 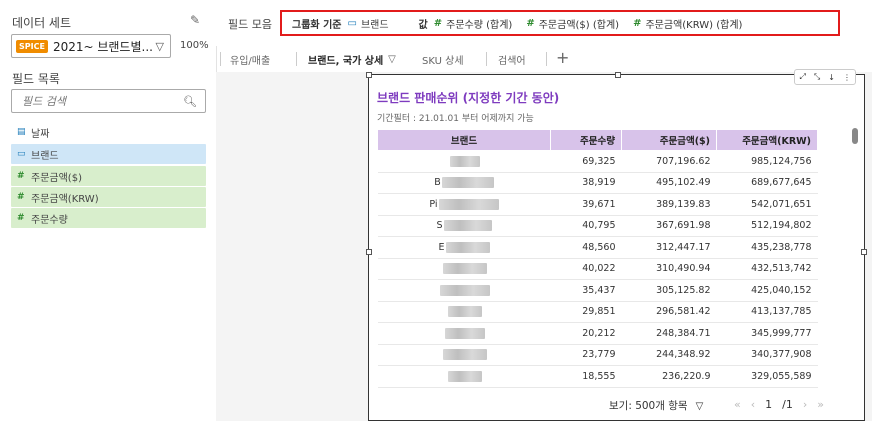 I want to click on first-page-icon: «, so click(x=737, y=404).